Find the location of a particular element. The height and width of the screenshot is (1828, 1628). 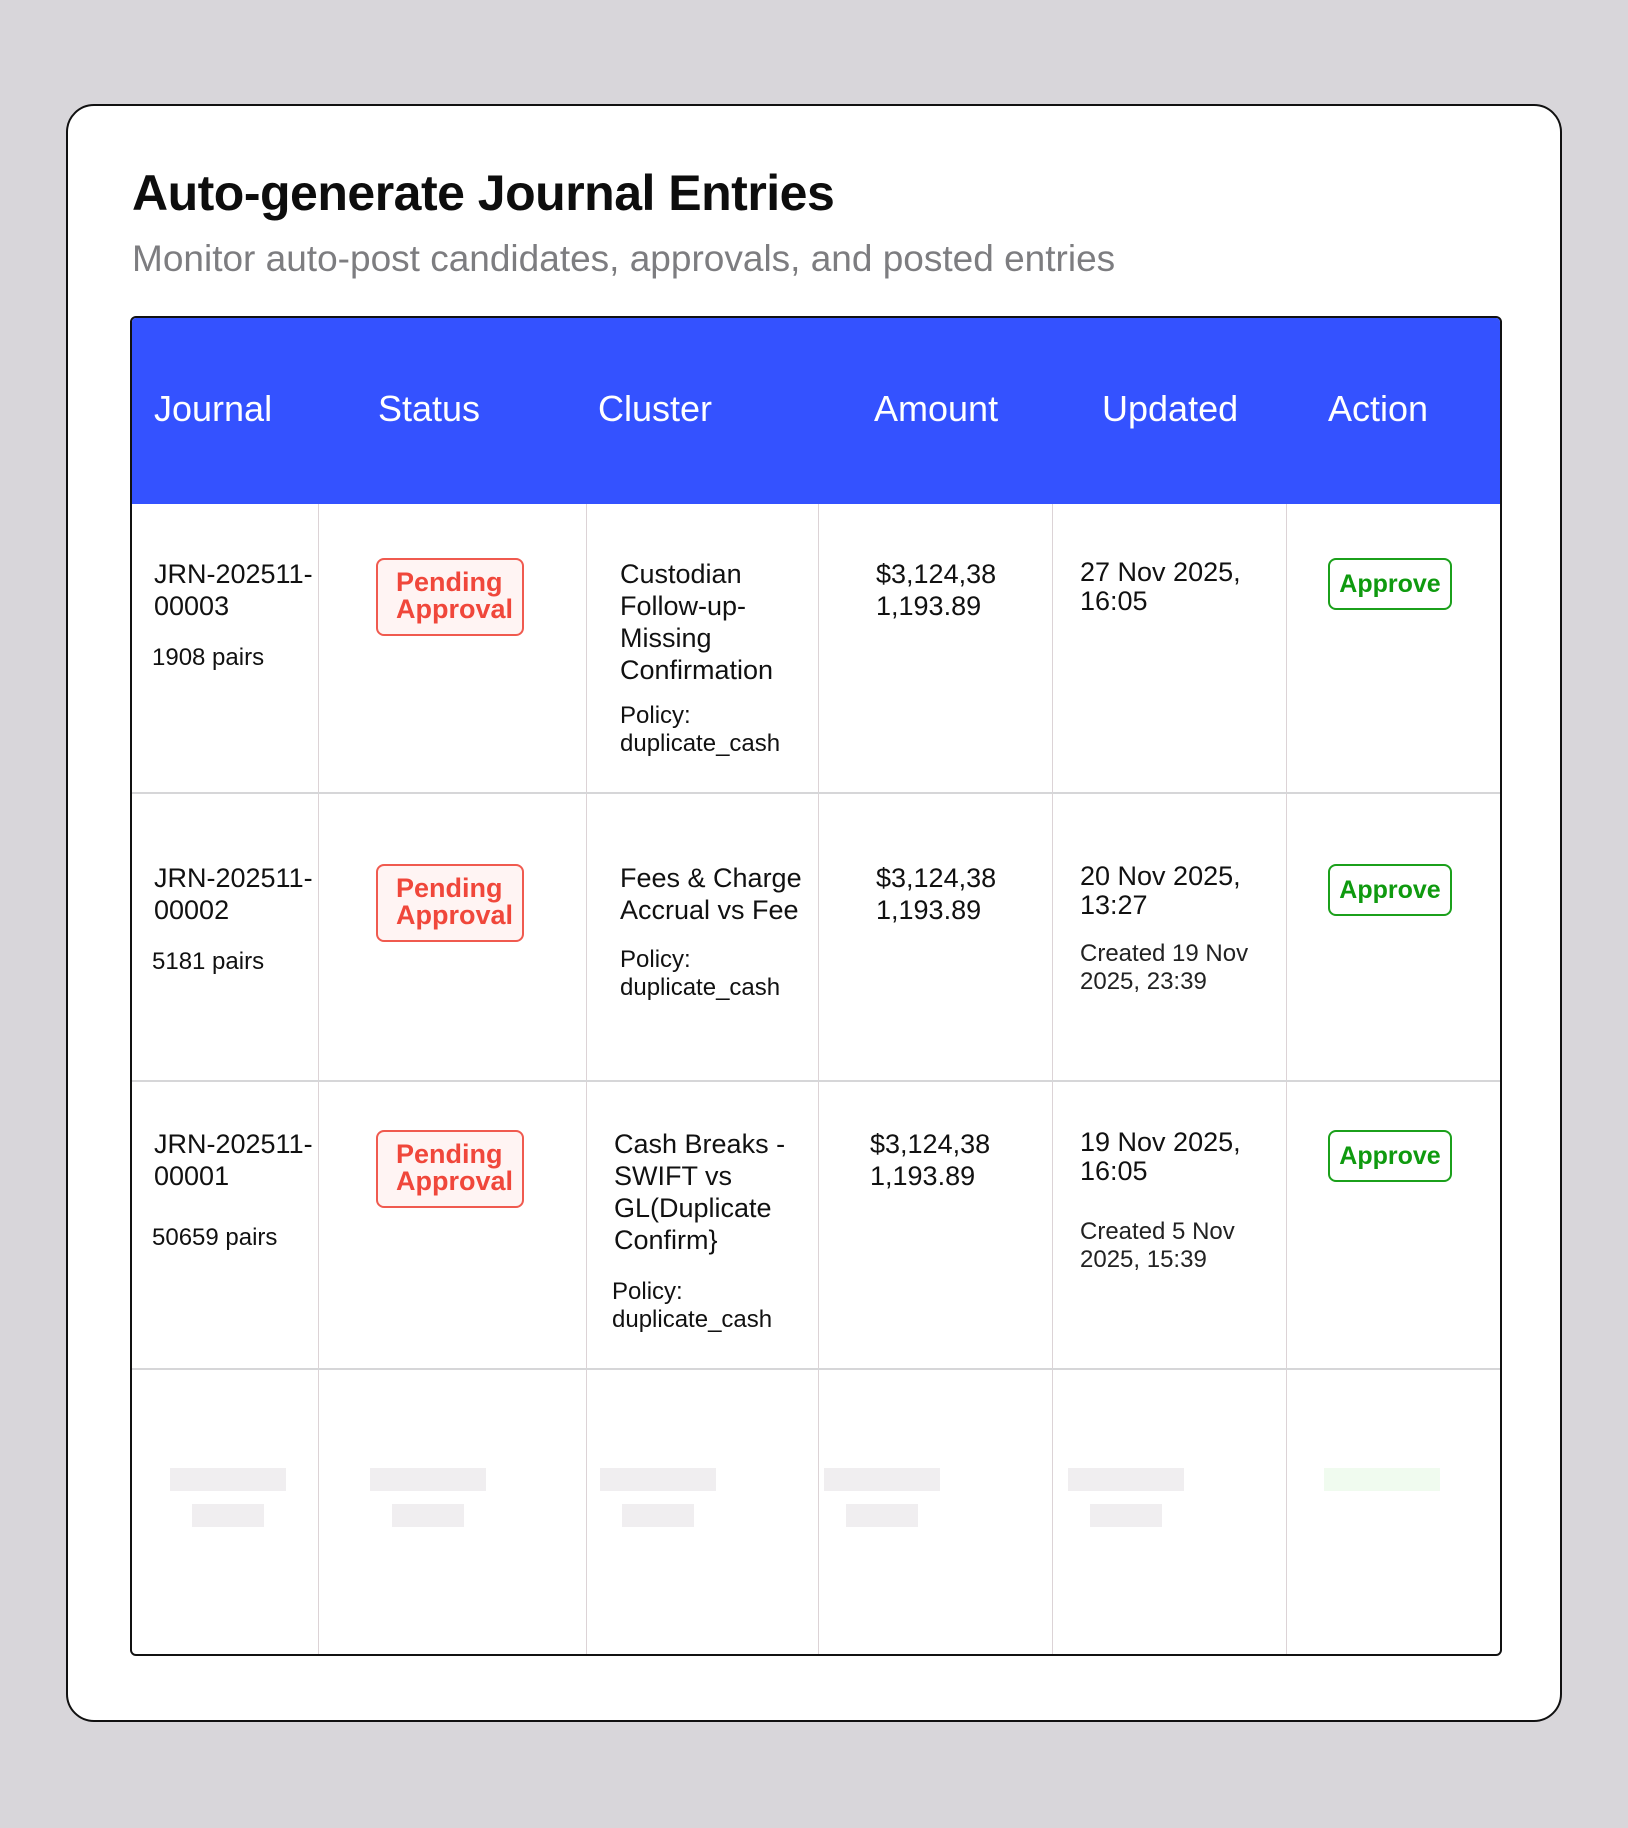

cluster-name: Custodian Follow-up-Missing Confirmation is located at coordinates (697, 622).